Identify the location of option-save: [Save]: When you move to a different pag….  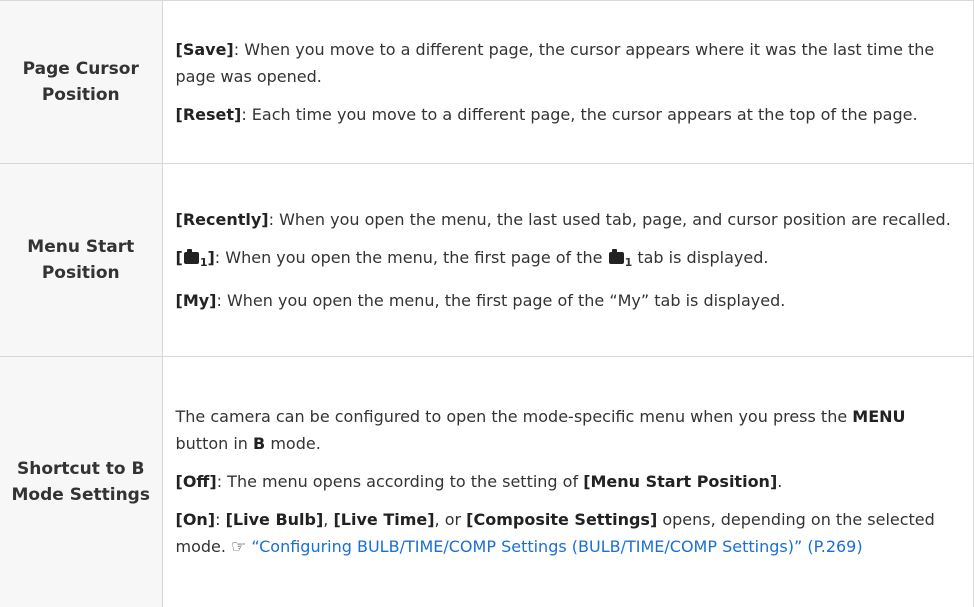
(569, 63).